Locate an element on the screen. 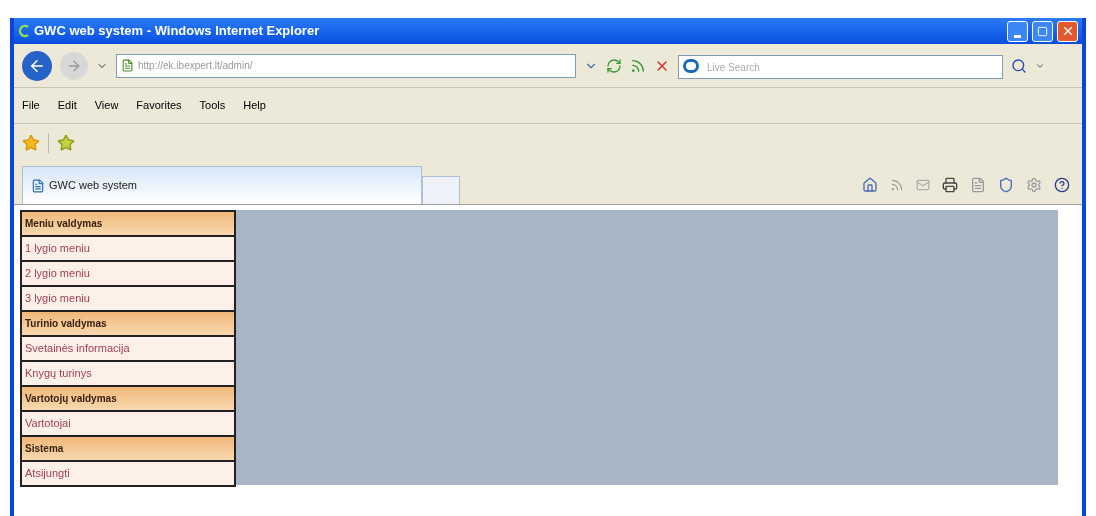  menu-link: Vartotojai is located at coordinates (128, 423).